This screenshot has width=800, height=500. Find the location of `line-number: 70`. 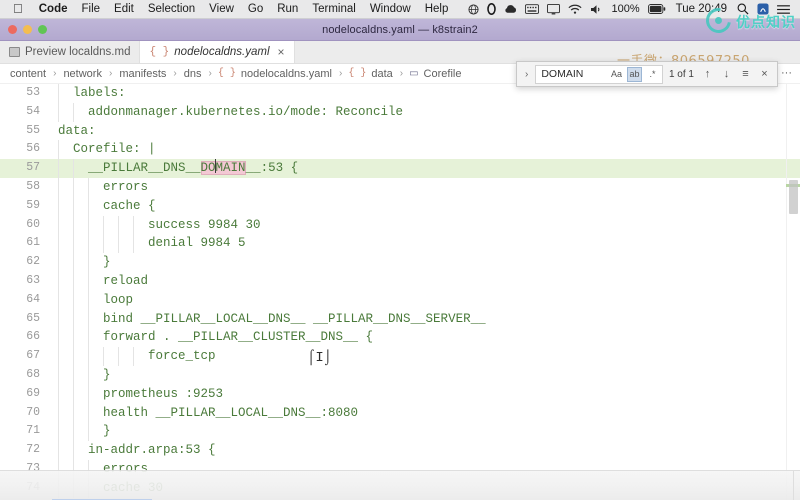

line-number: 70 is located at coordinates (33, 412).